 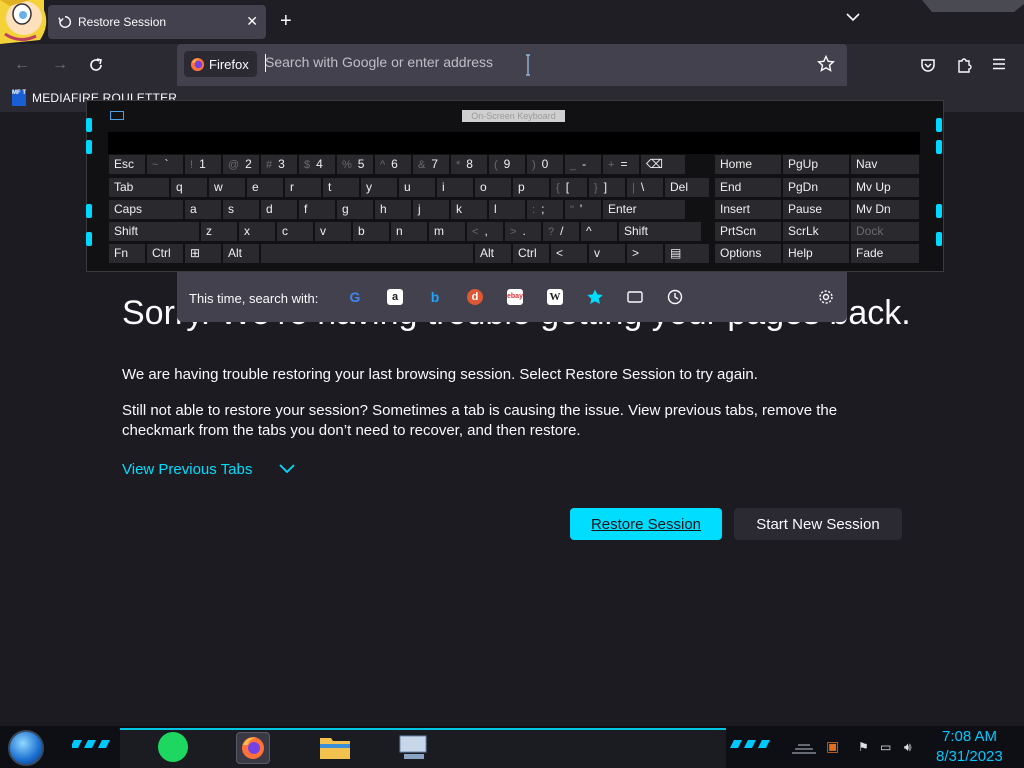 I want to click on extensions-icon, so click(x=964, y=64).